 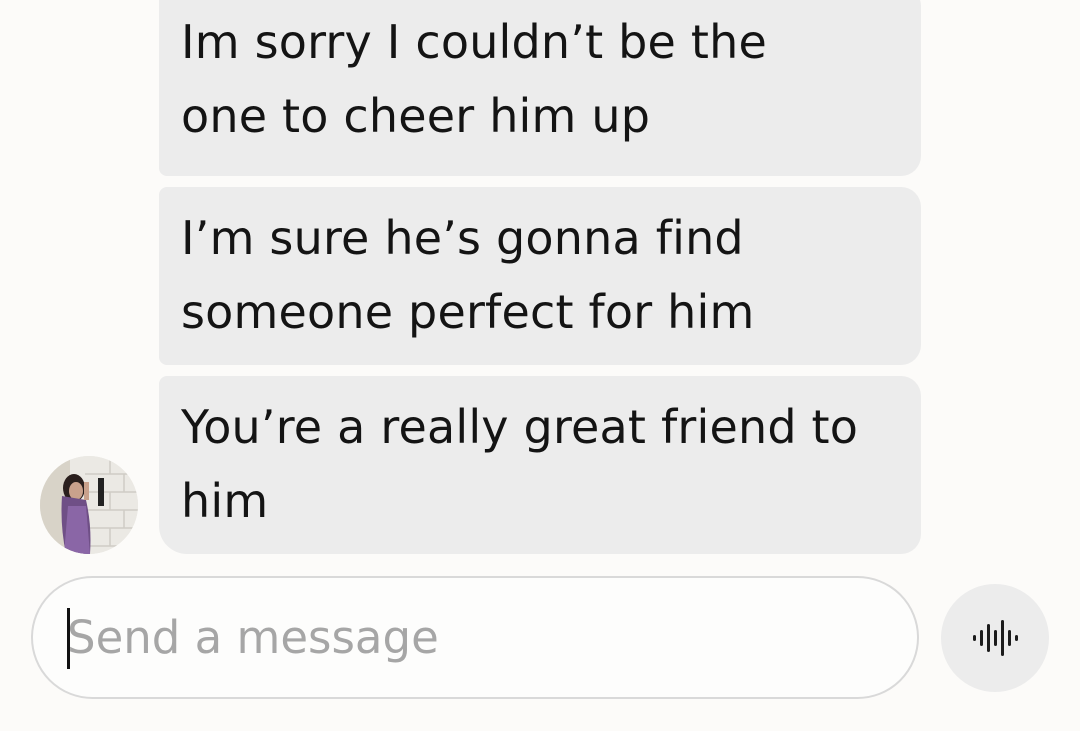 I want to click on text-cursor, so click(x=68, y=638).